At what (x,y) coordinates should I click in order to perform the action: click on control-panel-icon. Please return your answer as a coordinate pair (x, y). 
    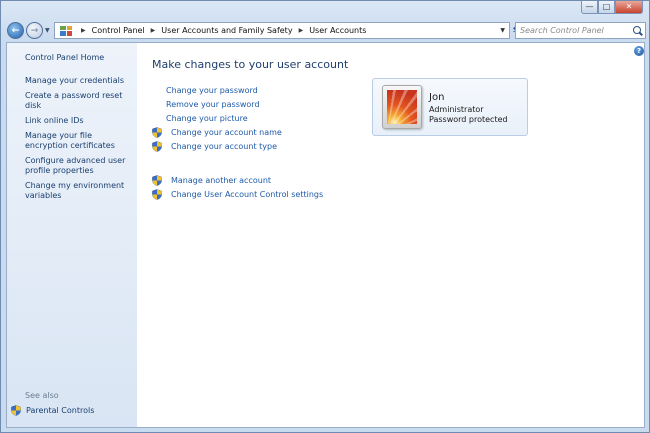
    Looking at the image, I should click on (66, 30).